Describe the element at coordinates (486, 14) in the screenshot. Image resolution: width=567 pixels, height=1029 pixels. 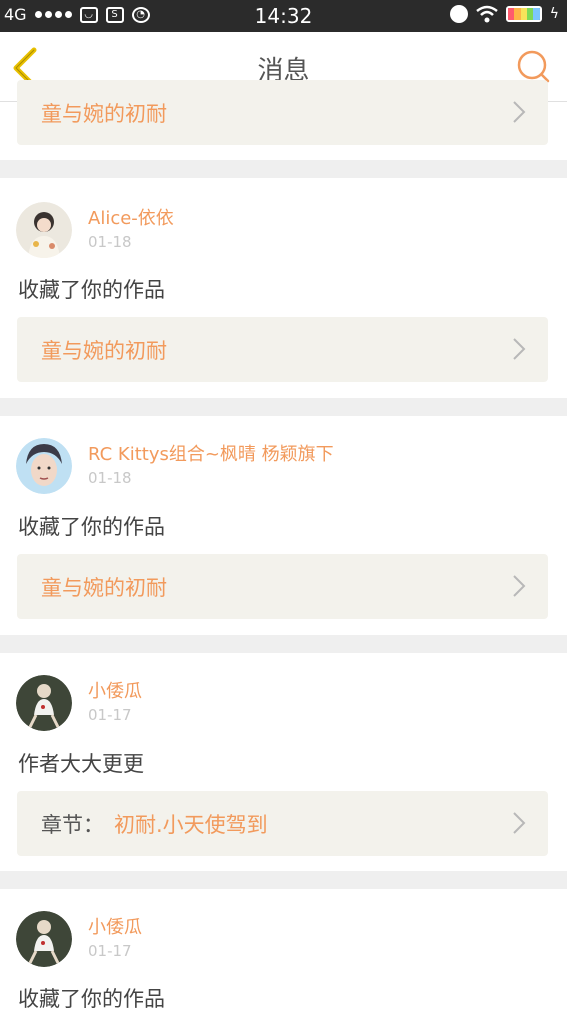
I see `wifi-icon` at that location.